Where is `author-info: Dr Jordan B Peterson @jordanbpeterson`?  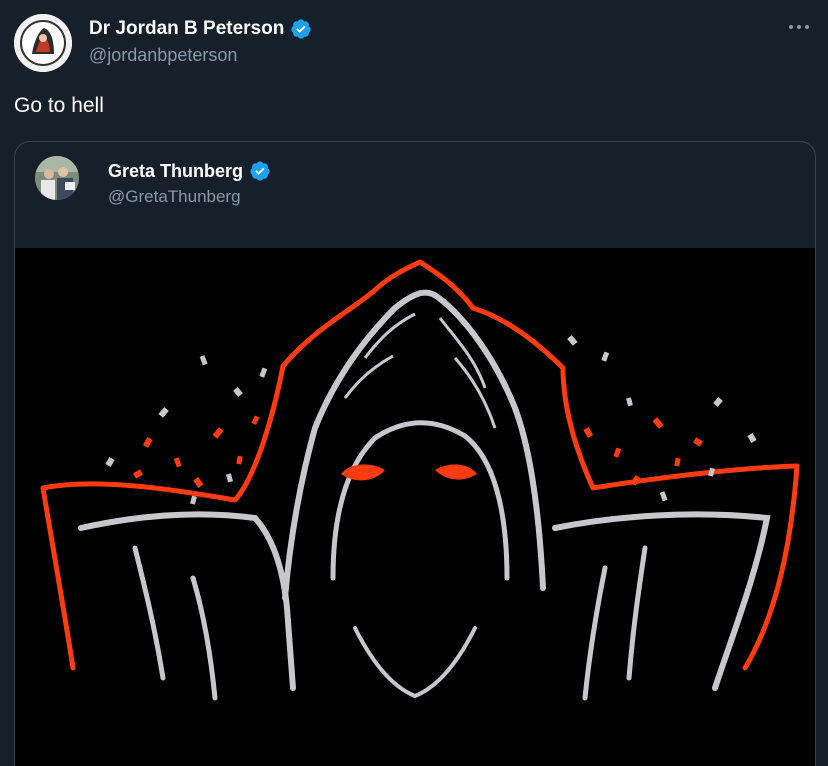
author-info: Dr Jordan B Peterson @jordanbpeterson is located at coordinates (200, 40).